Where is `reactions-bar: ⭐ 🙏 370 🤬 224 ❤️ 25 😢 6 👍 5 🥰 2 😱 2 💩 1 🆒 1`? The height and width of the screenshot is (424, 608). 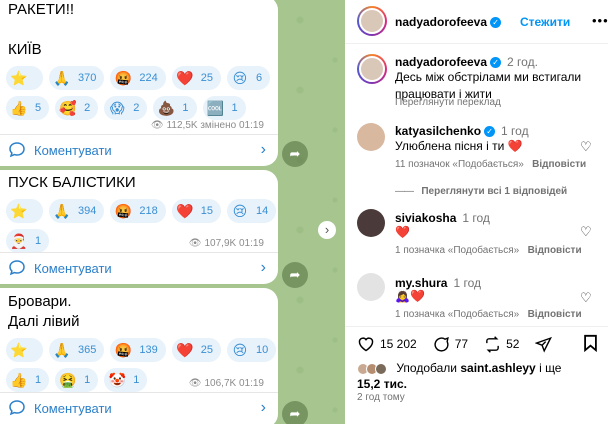 reactions-bar: ⭐ 🙏 370 🤬 224 ❤️ 25 😢 6 👍 5 🥰 2 😱 2 💩 1 🆒 1 is located at coordinates (139, 93).